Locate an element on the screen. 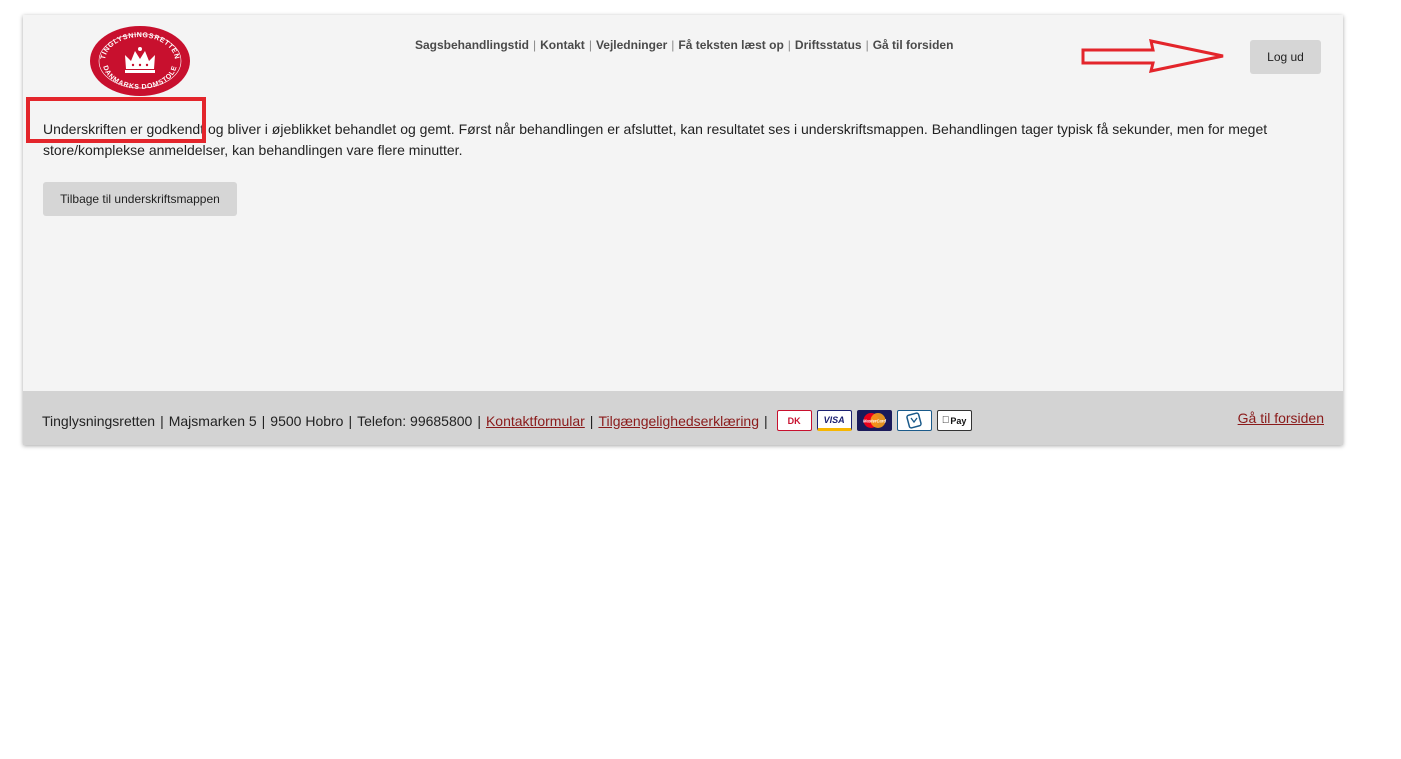  annotation-highlight-box is located at coordinates (116, 120).